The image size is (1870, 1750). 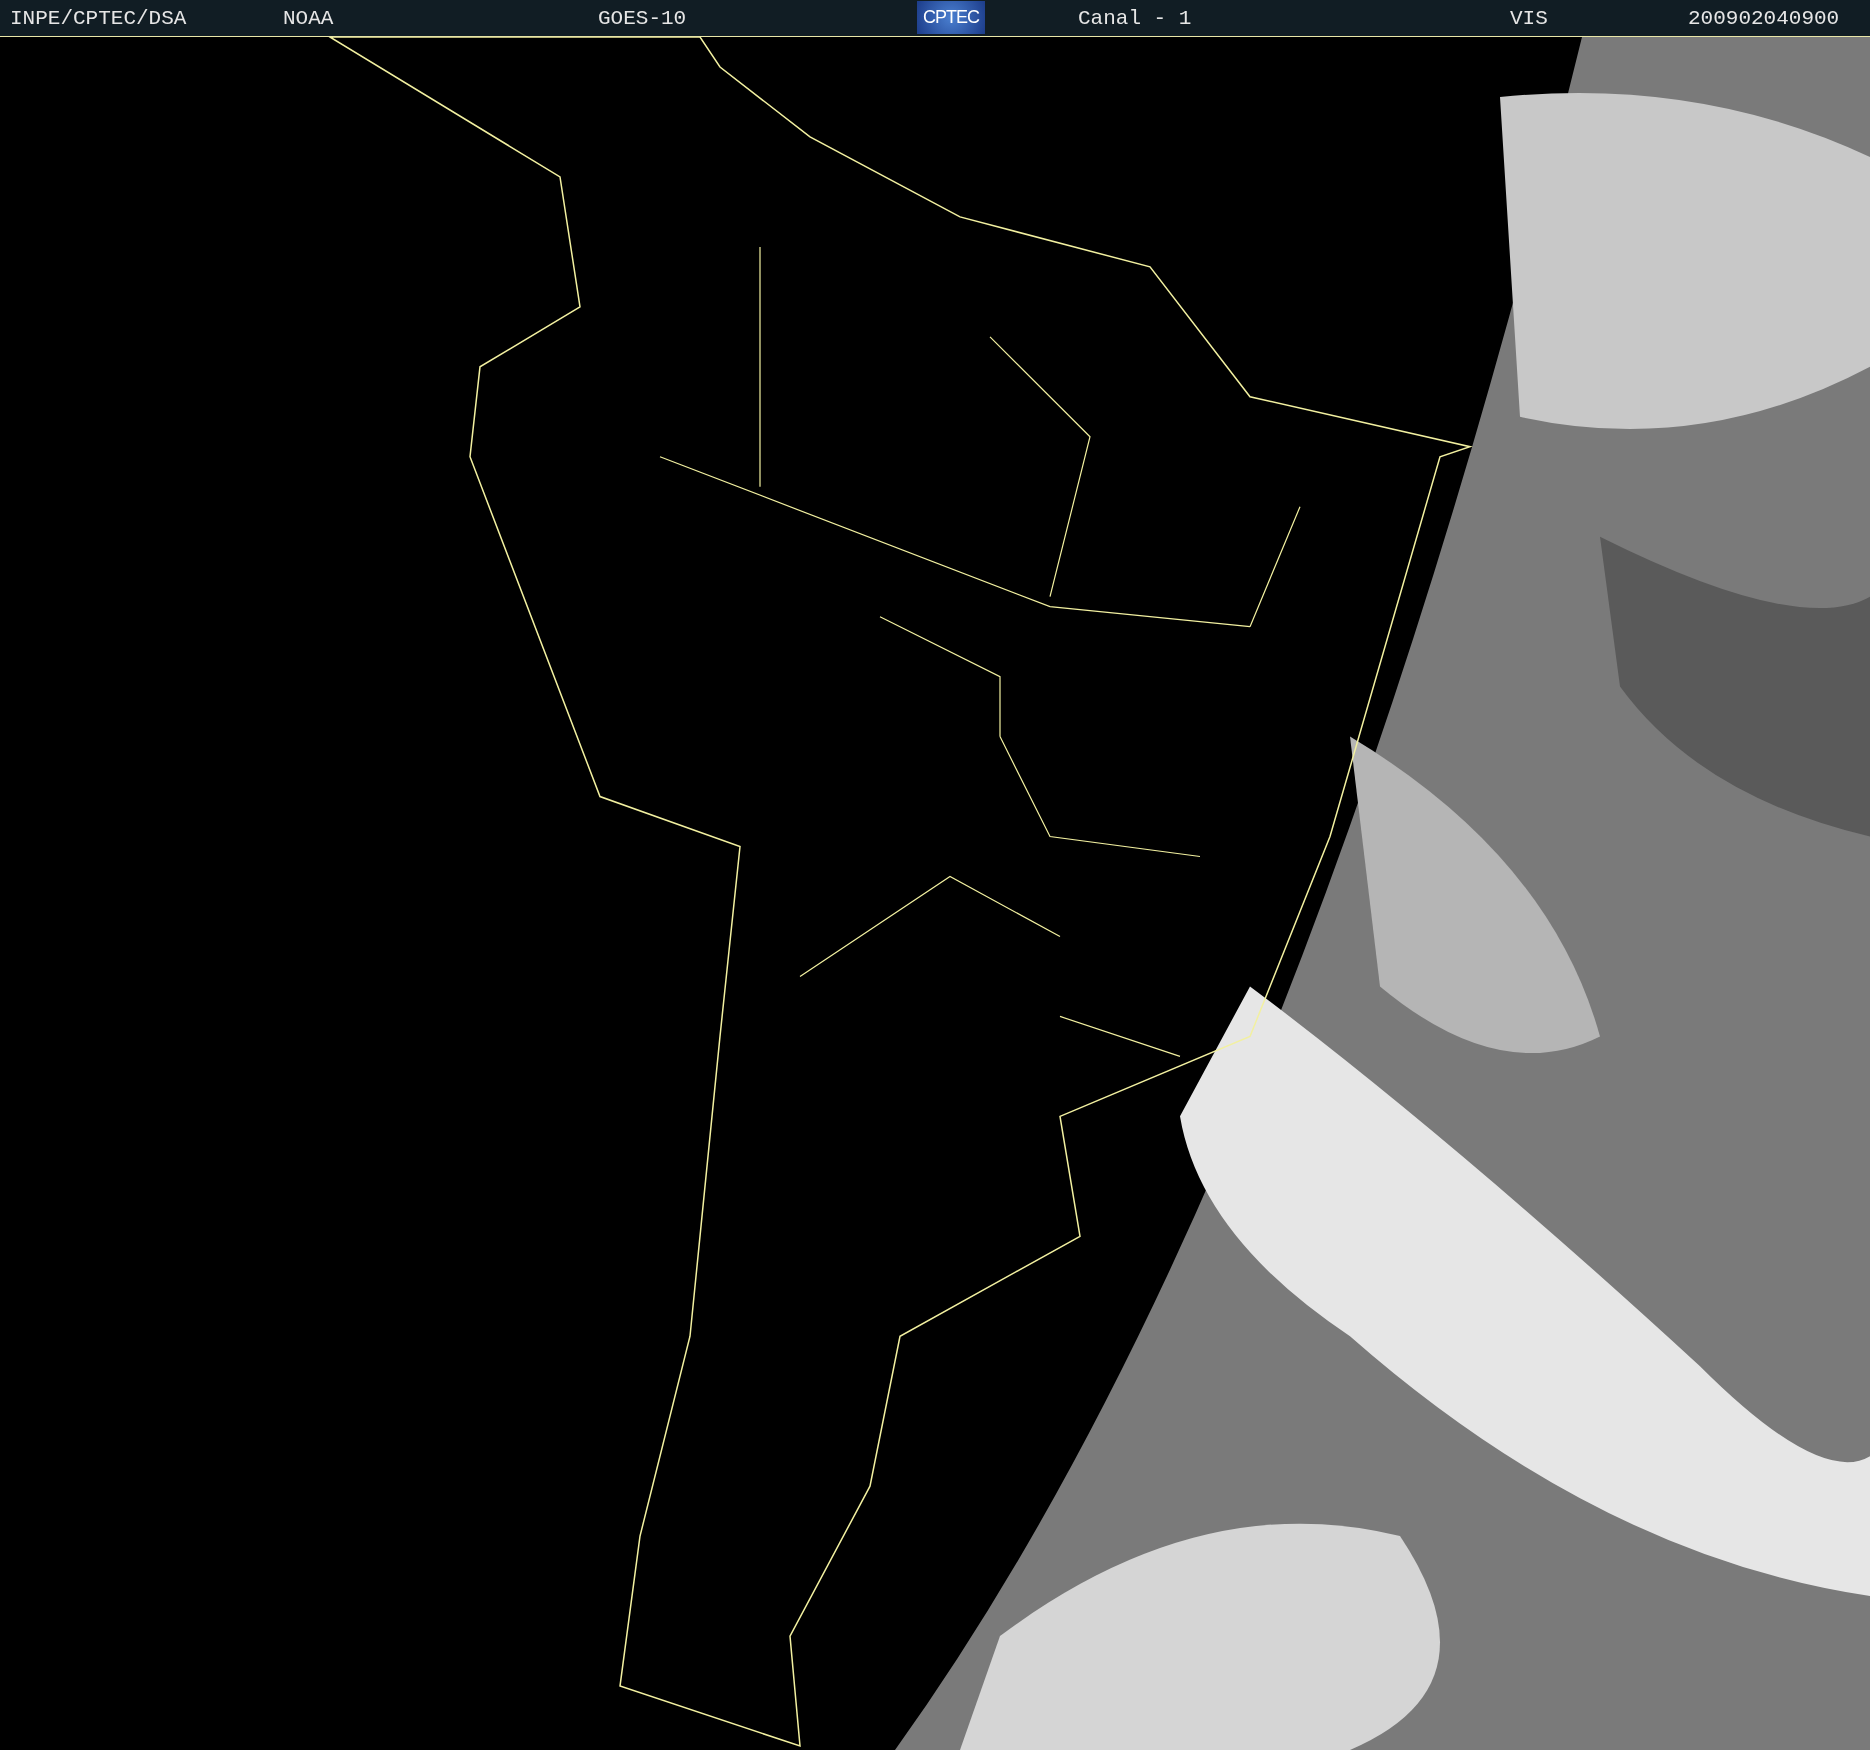 I want to click on channel-label: Canal - 1, so click(x=1135, y=18).